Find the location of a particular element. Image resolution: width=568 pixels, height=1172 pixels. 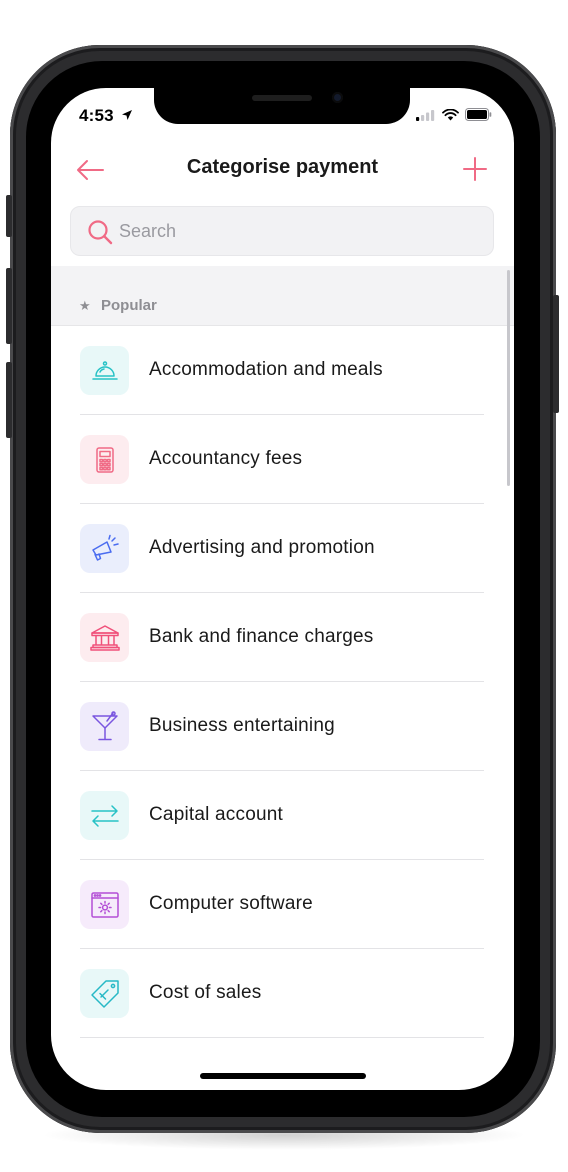

page-title: Categorise payment is located at coordinates (282, 167).